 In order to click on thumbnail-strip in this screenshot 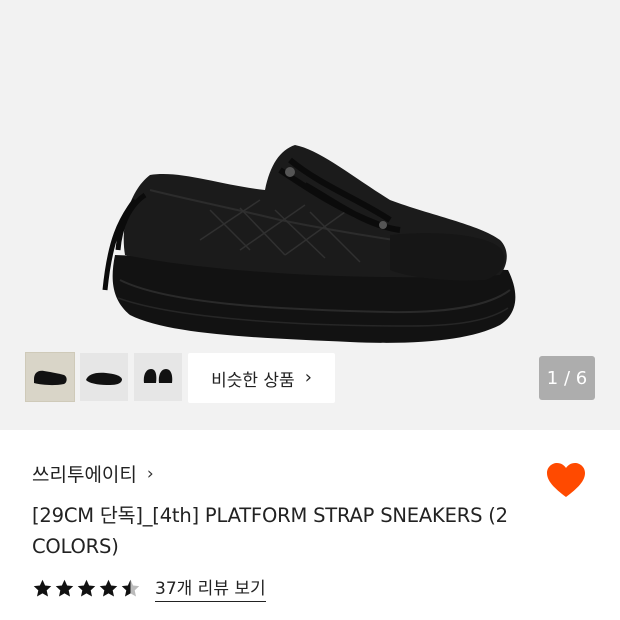, I will do `click(103, 377)`.